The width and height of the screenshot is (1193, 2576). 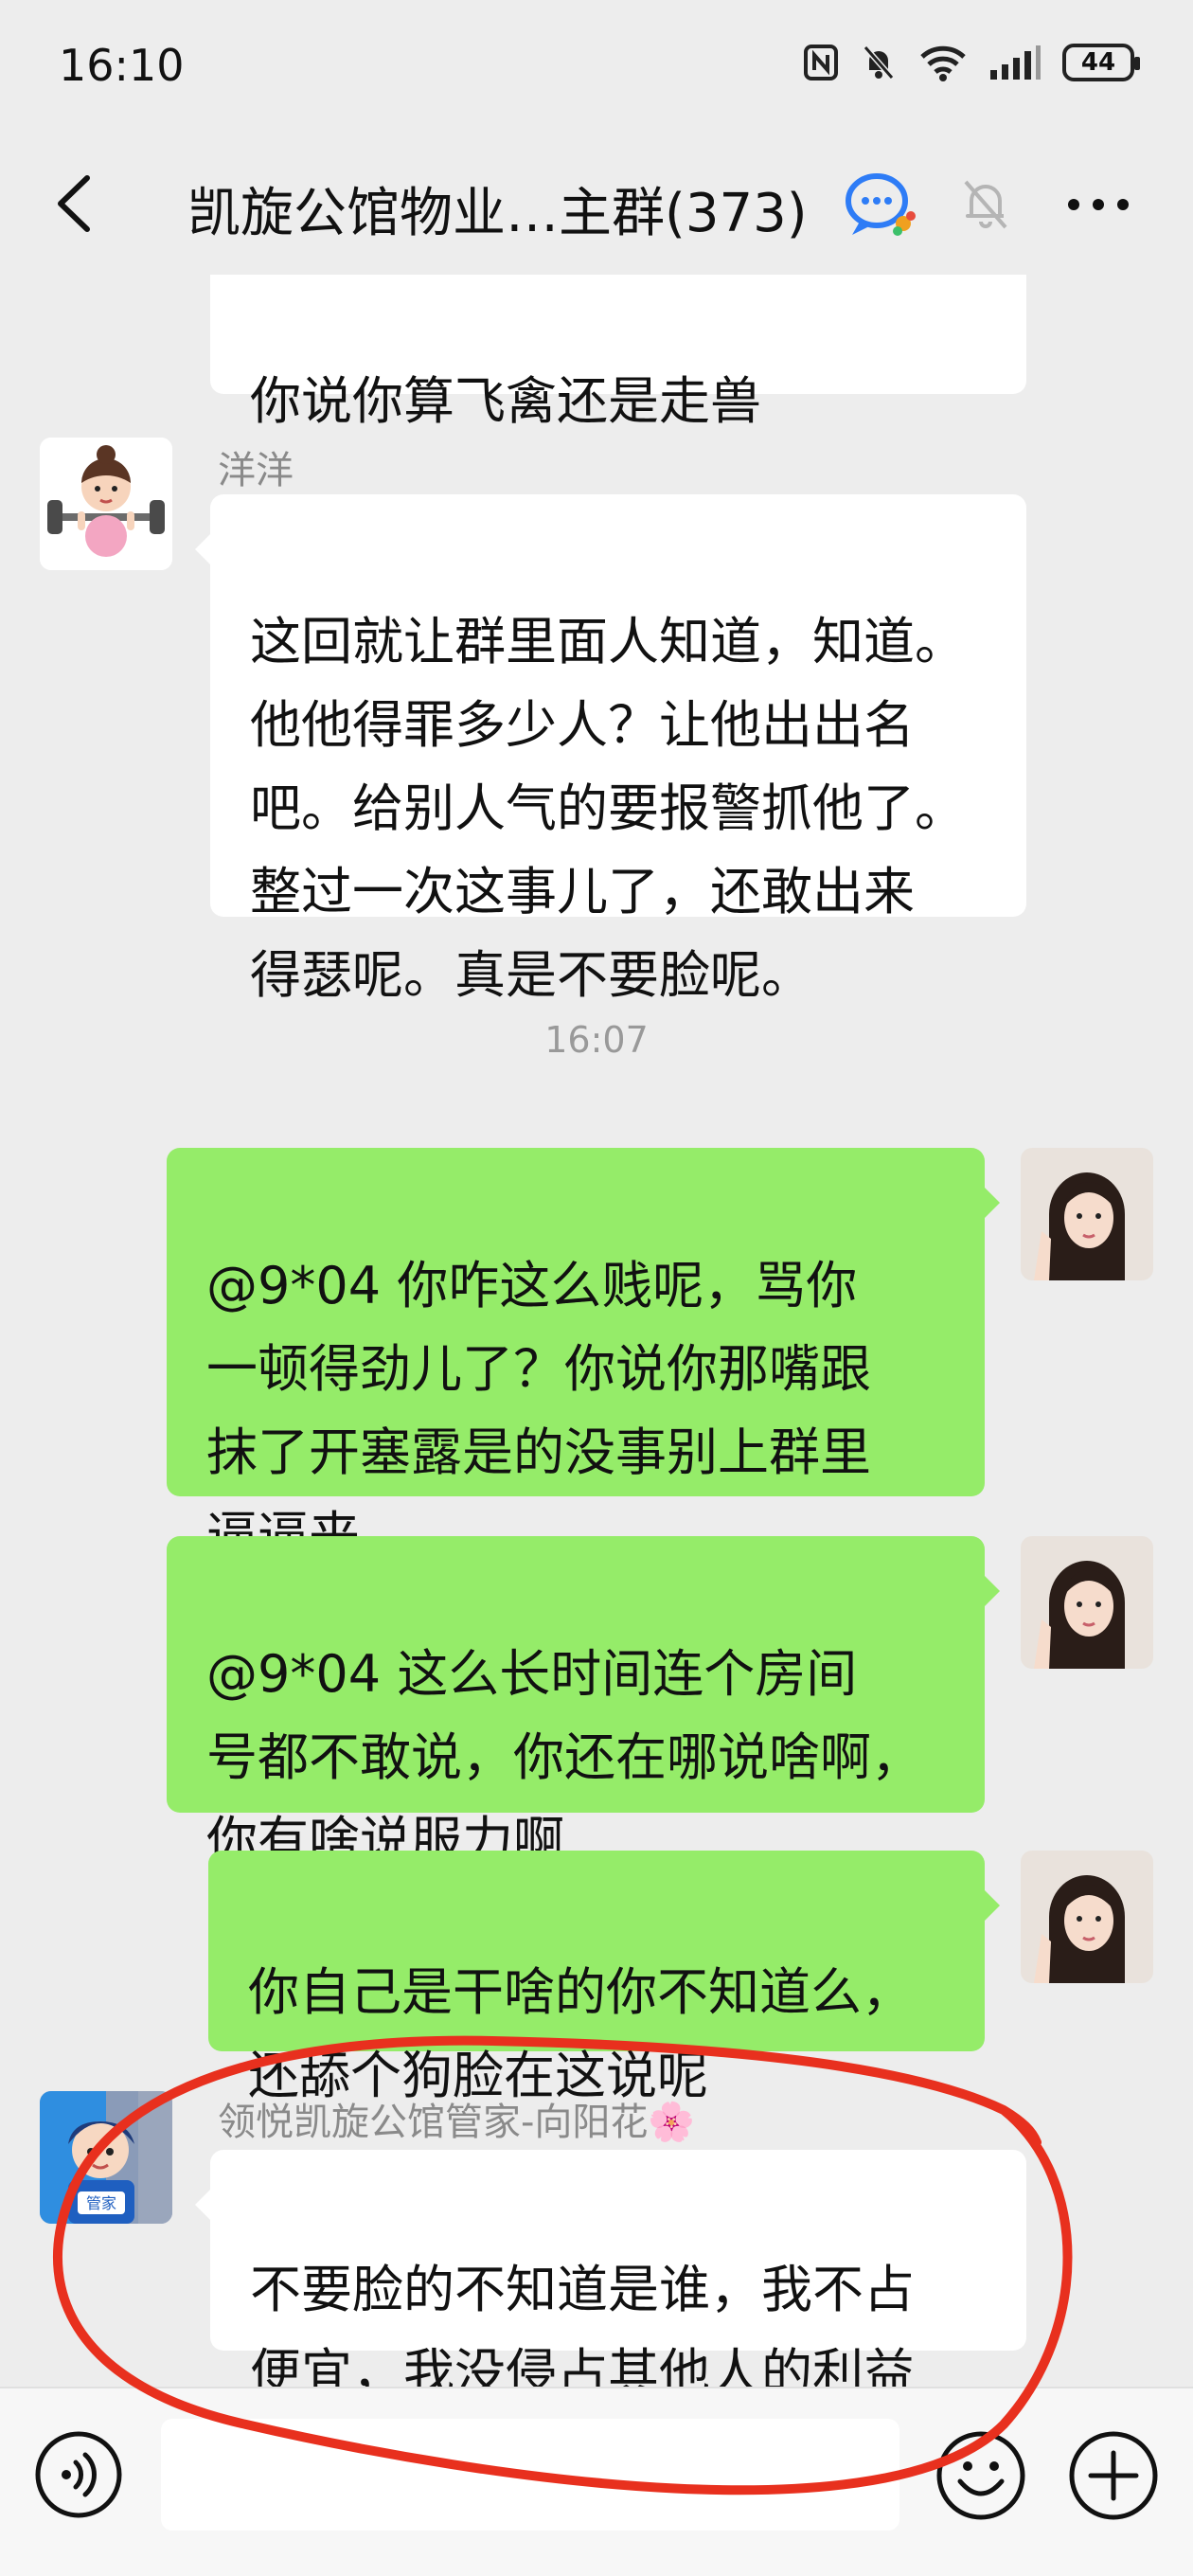 I want to click on input-bar, so click(x=596, y=2481).